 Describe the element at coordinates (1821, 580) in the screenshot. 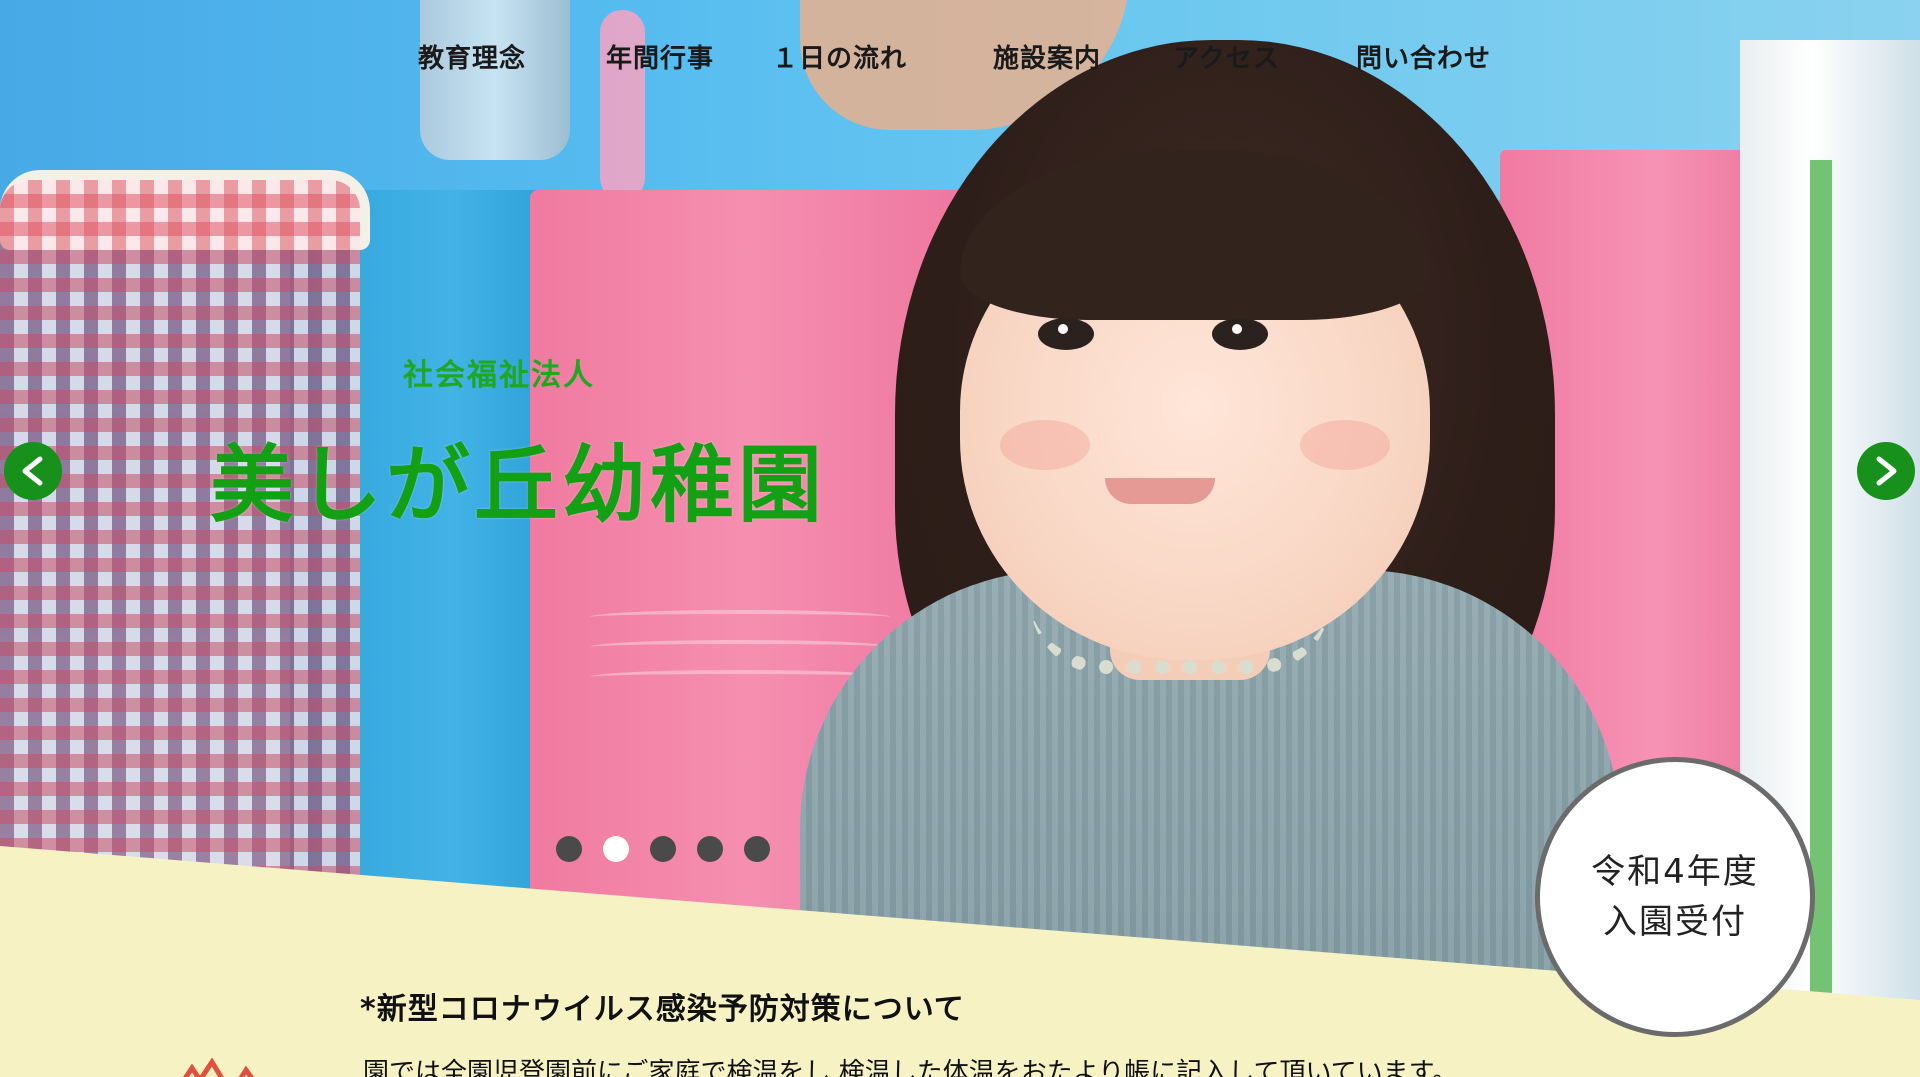

I see `hero-shelf-stripe` at that location.